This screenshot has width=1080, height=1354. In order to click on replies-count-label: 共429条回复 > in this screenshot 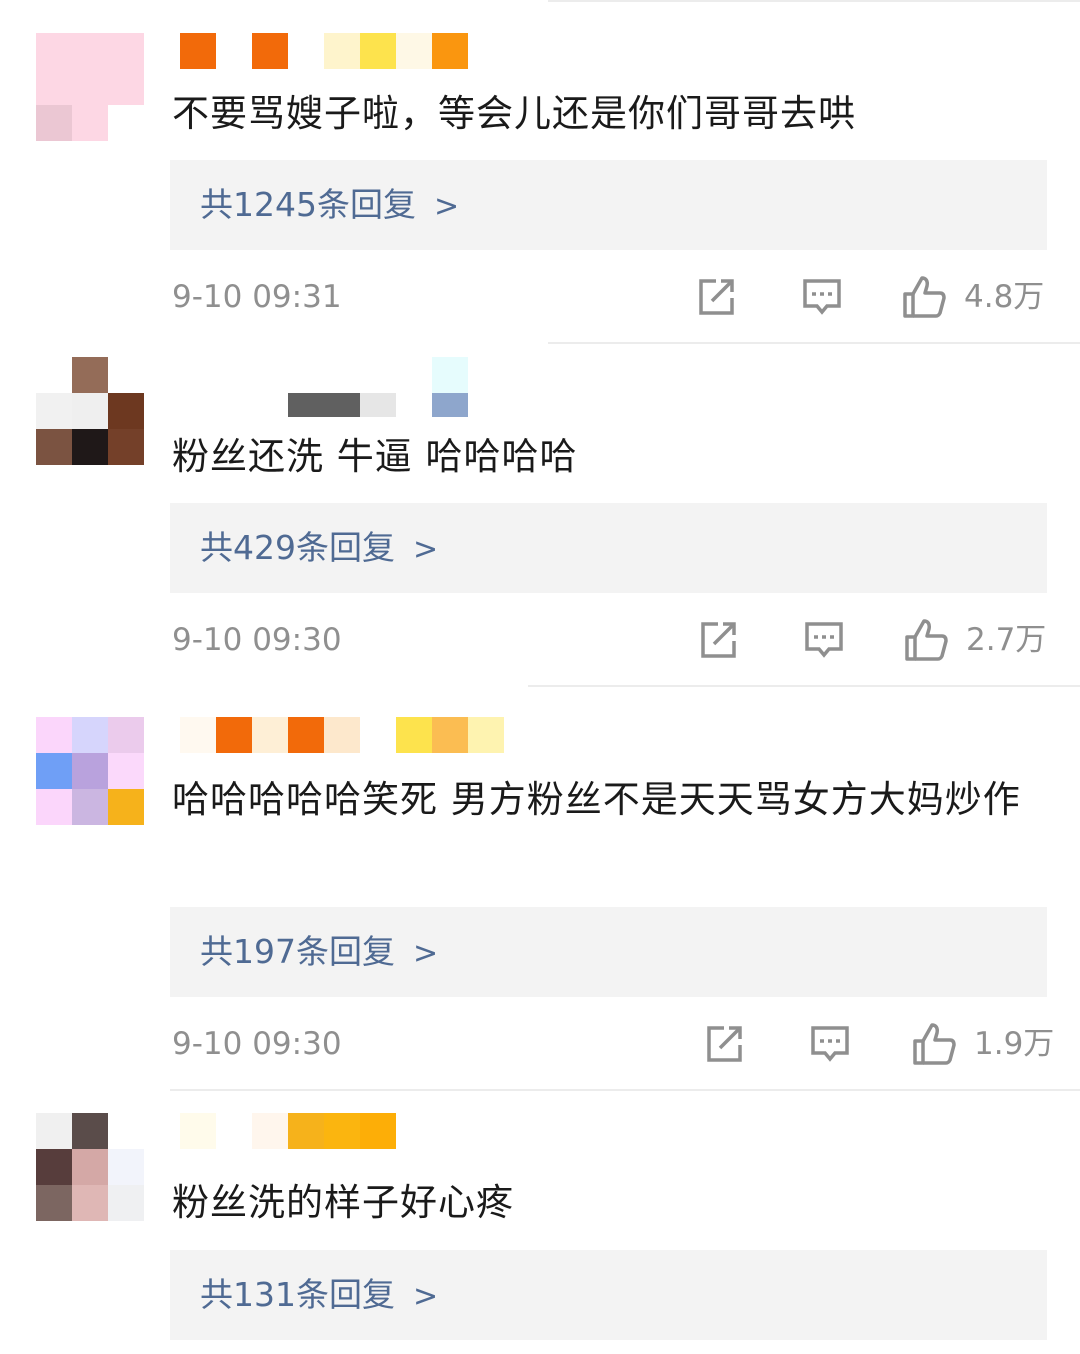, I will do `click(319, 549)`.